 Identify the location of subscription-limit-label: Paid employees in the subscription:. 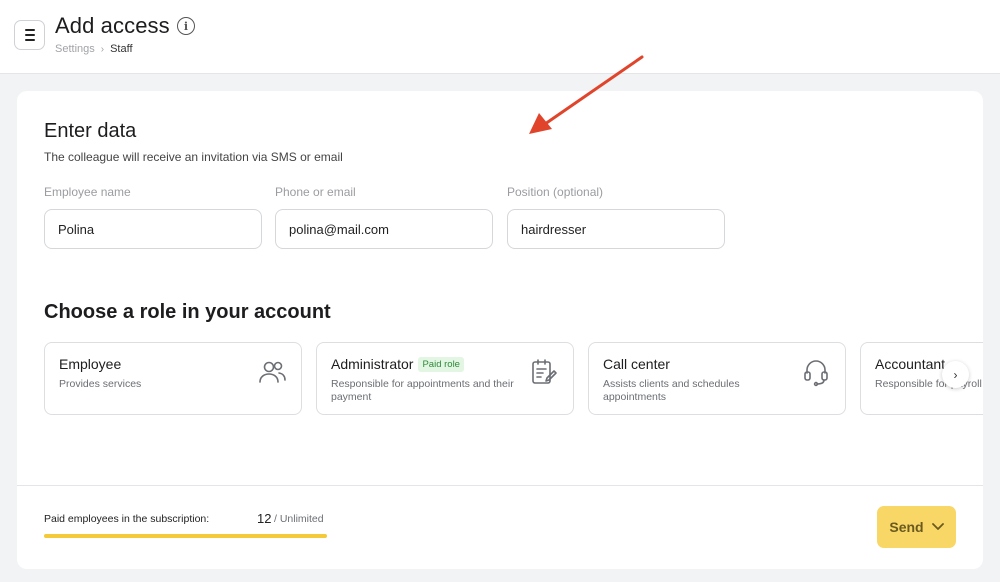
(127, 519).